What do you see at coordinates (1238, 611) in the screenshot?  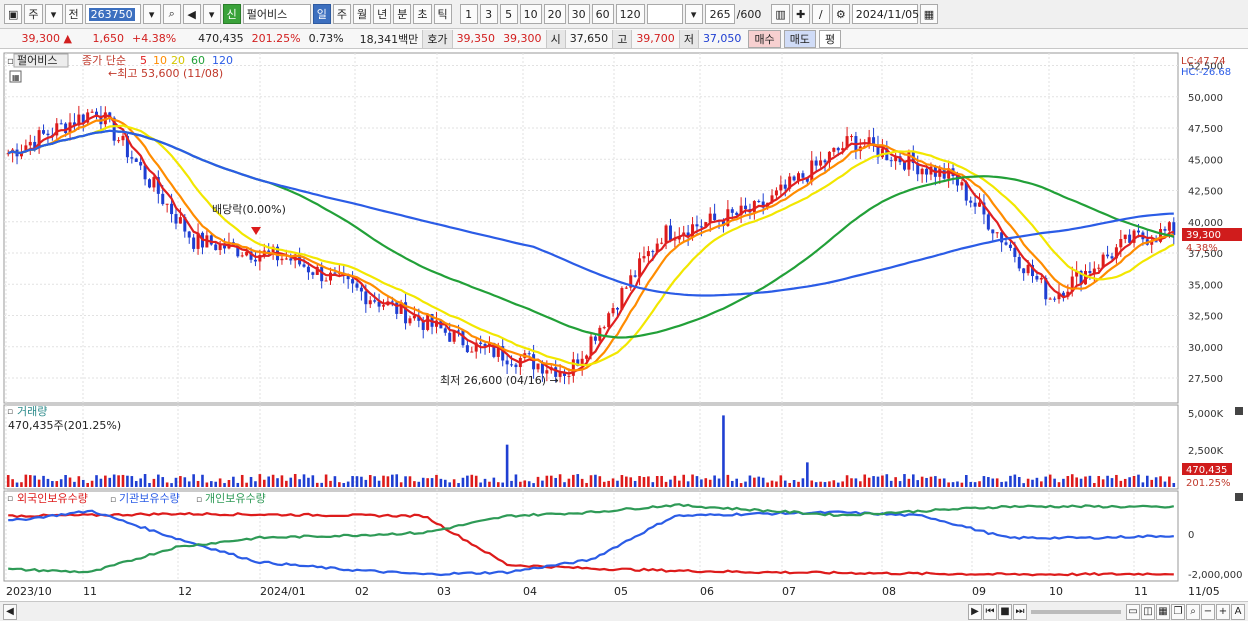 I see `font-size-icon: A` at bounding box center [1238, 611].